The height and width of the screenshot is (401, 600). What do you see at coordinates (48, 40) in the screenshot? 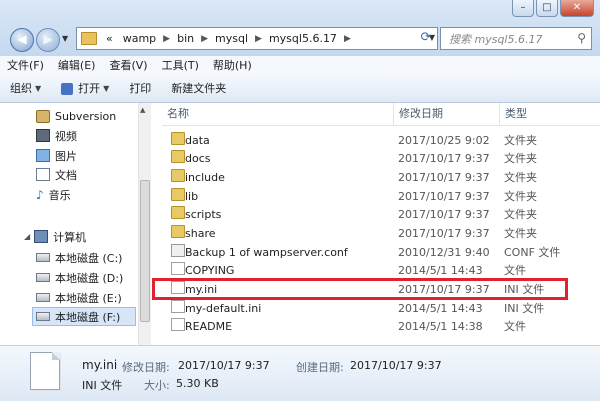
I see `forward-arrow-icon: ▶` at bounding box center [48, 40].